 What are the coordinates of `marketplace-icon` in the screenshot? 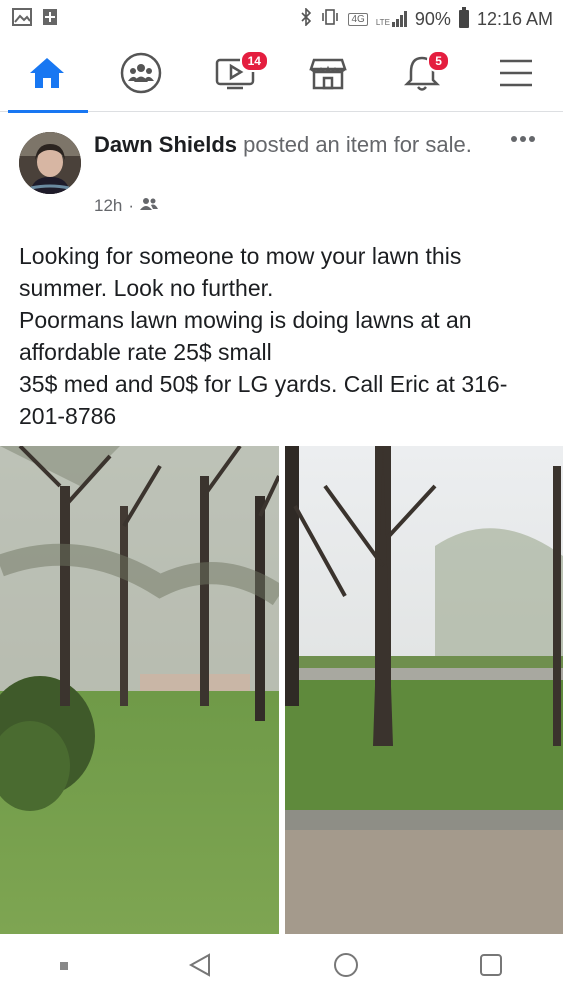 It's located at (328, 75).